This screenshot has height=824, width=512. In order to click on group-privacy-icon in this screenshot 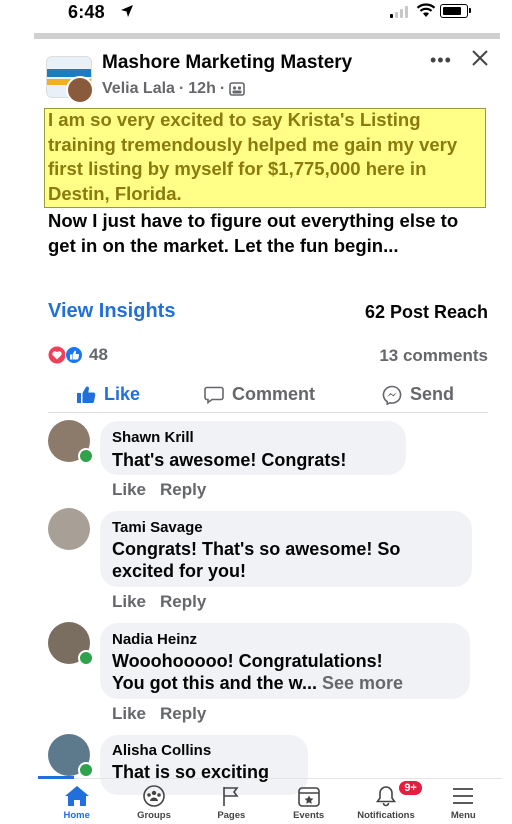, I will do `click(237, 89)`.